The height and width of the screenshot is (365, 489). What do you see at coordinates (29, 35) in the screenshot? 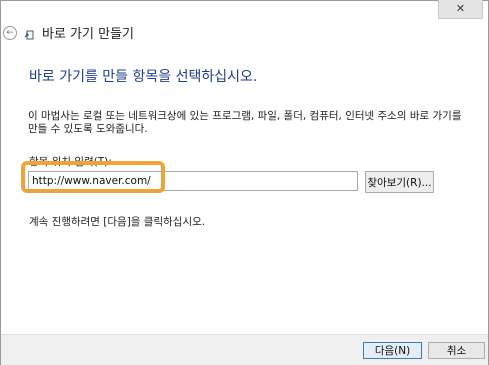
I see `shortcut-wizard-icon` at bounding box center [29, 35].